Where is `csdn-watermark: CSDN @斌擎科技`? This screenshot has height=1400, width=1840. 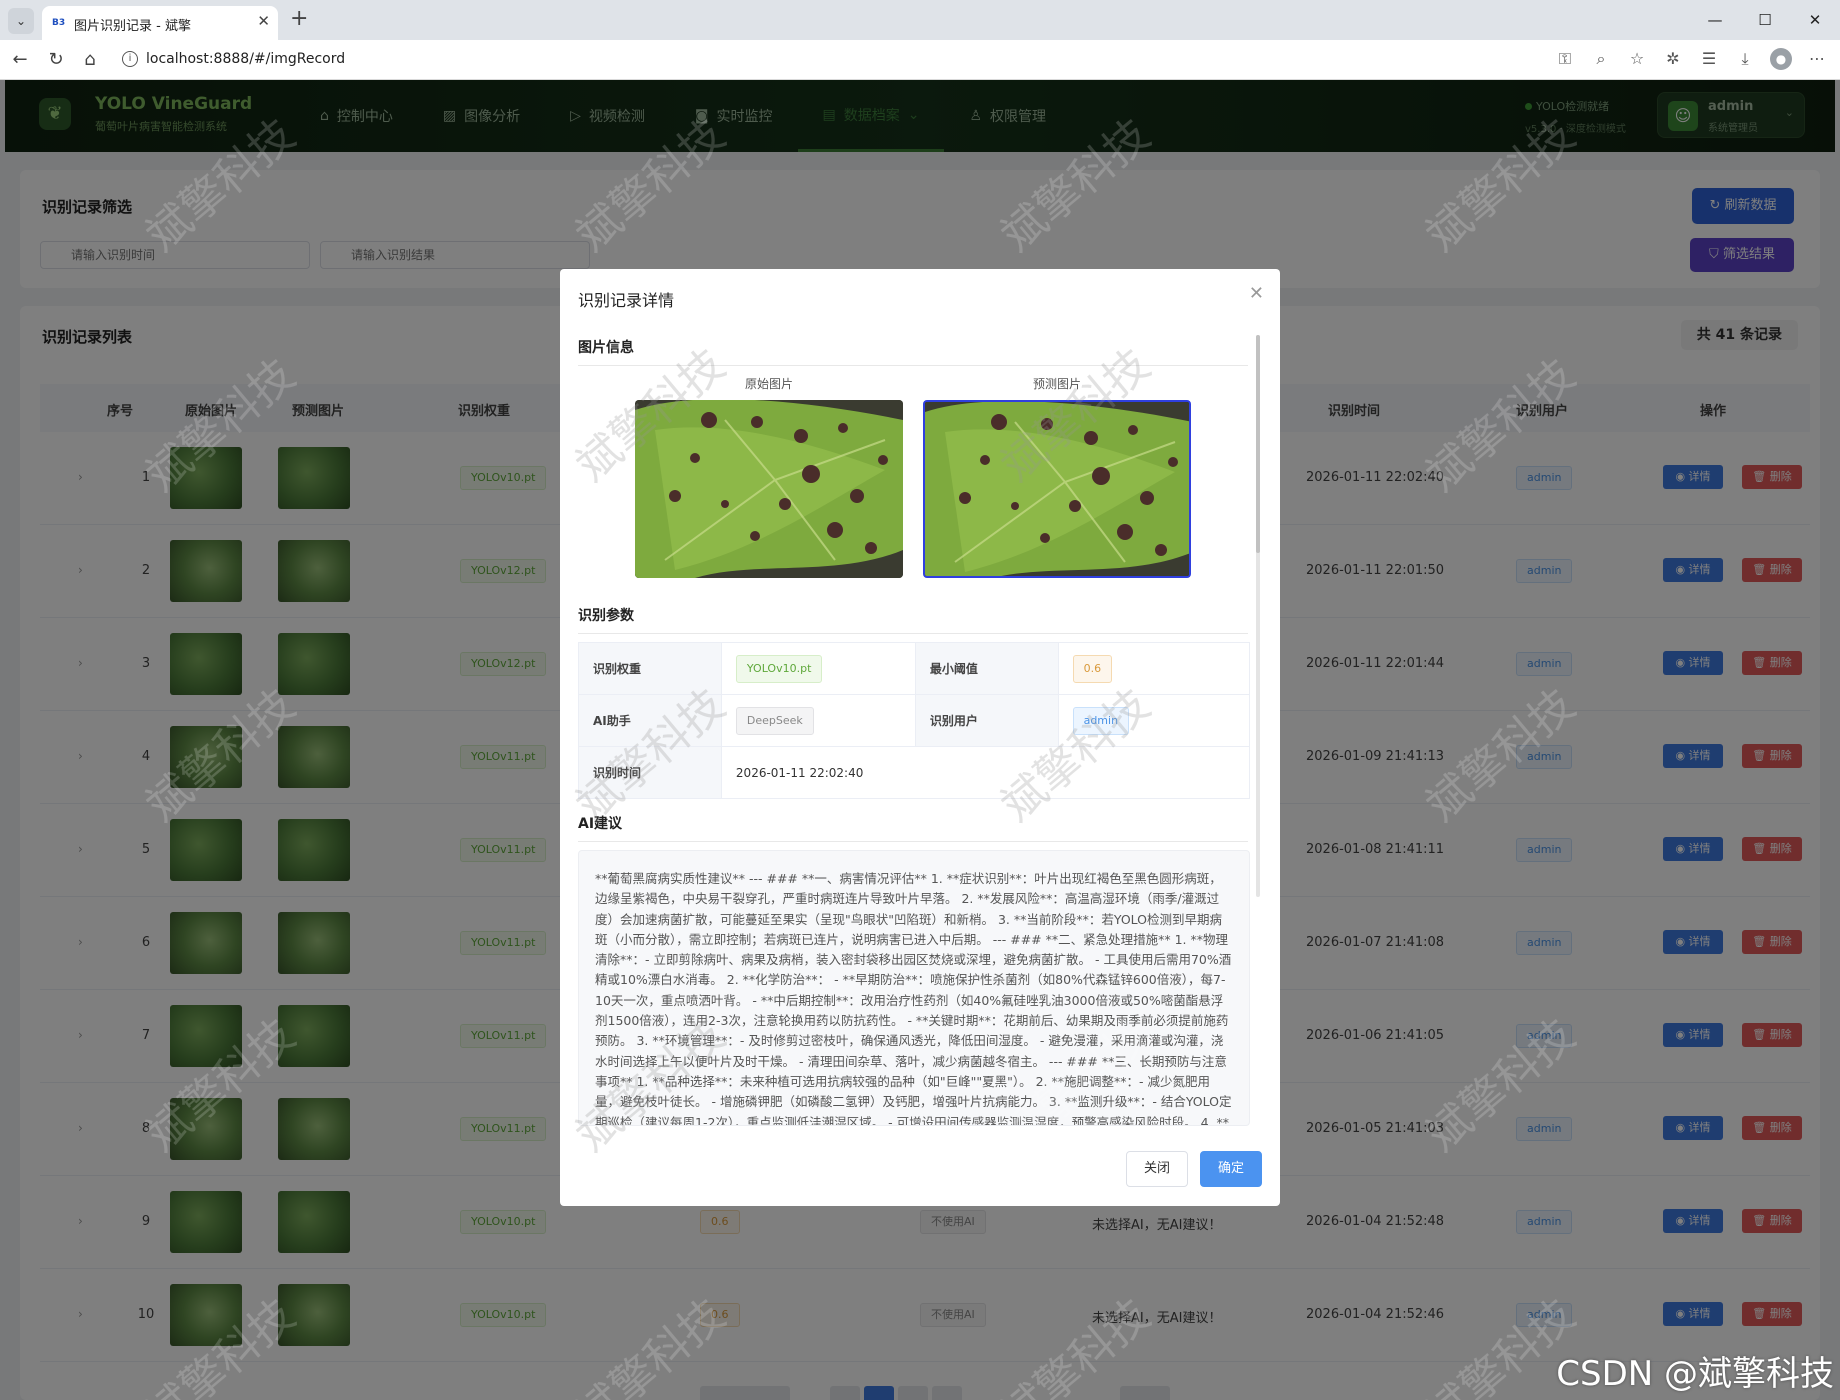 csdn-watermark: CSDN @斌擎科技 is located at coordinates (1695, 1374).